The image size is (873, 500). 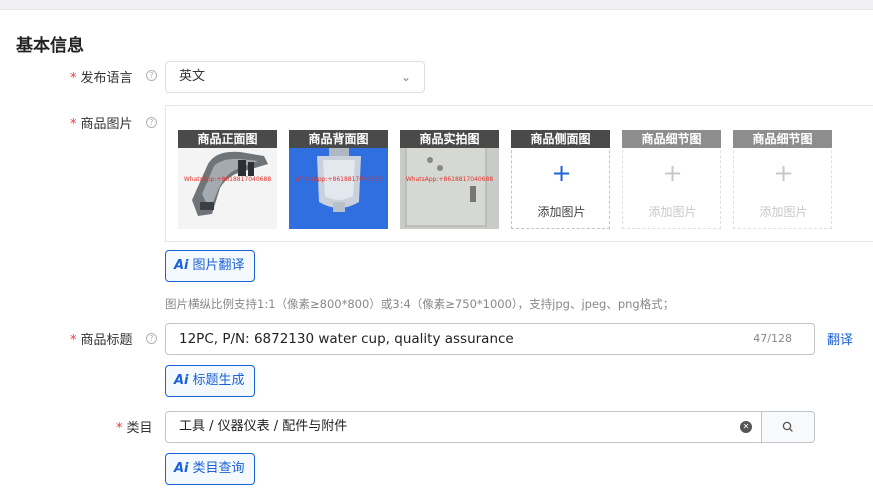 What do you see at coordinates (106, 78) in the screenshot?
I see `language-label-text: 发布语言` at bounding box center [106, 78].